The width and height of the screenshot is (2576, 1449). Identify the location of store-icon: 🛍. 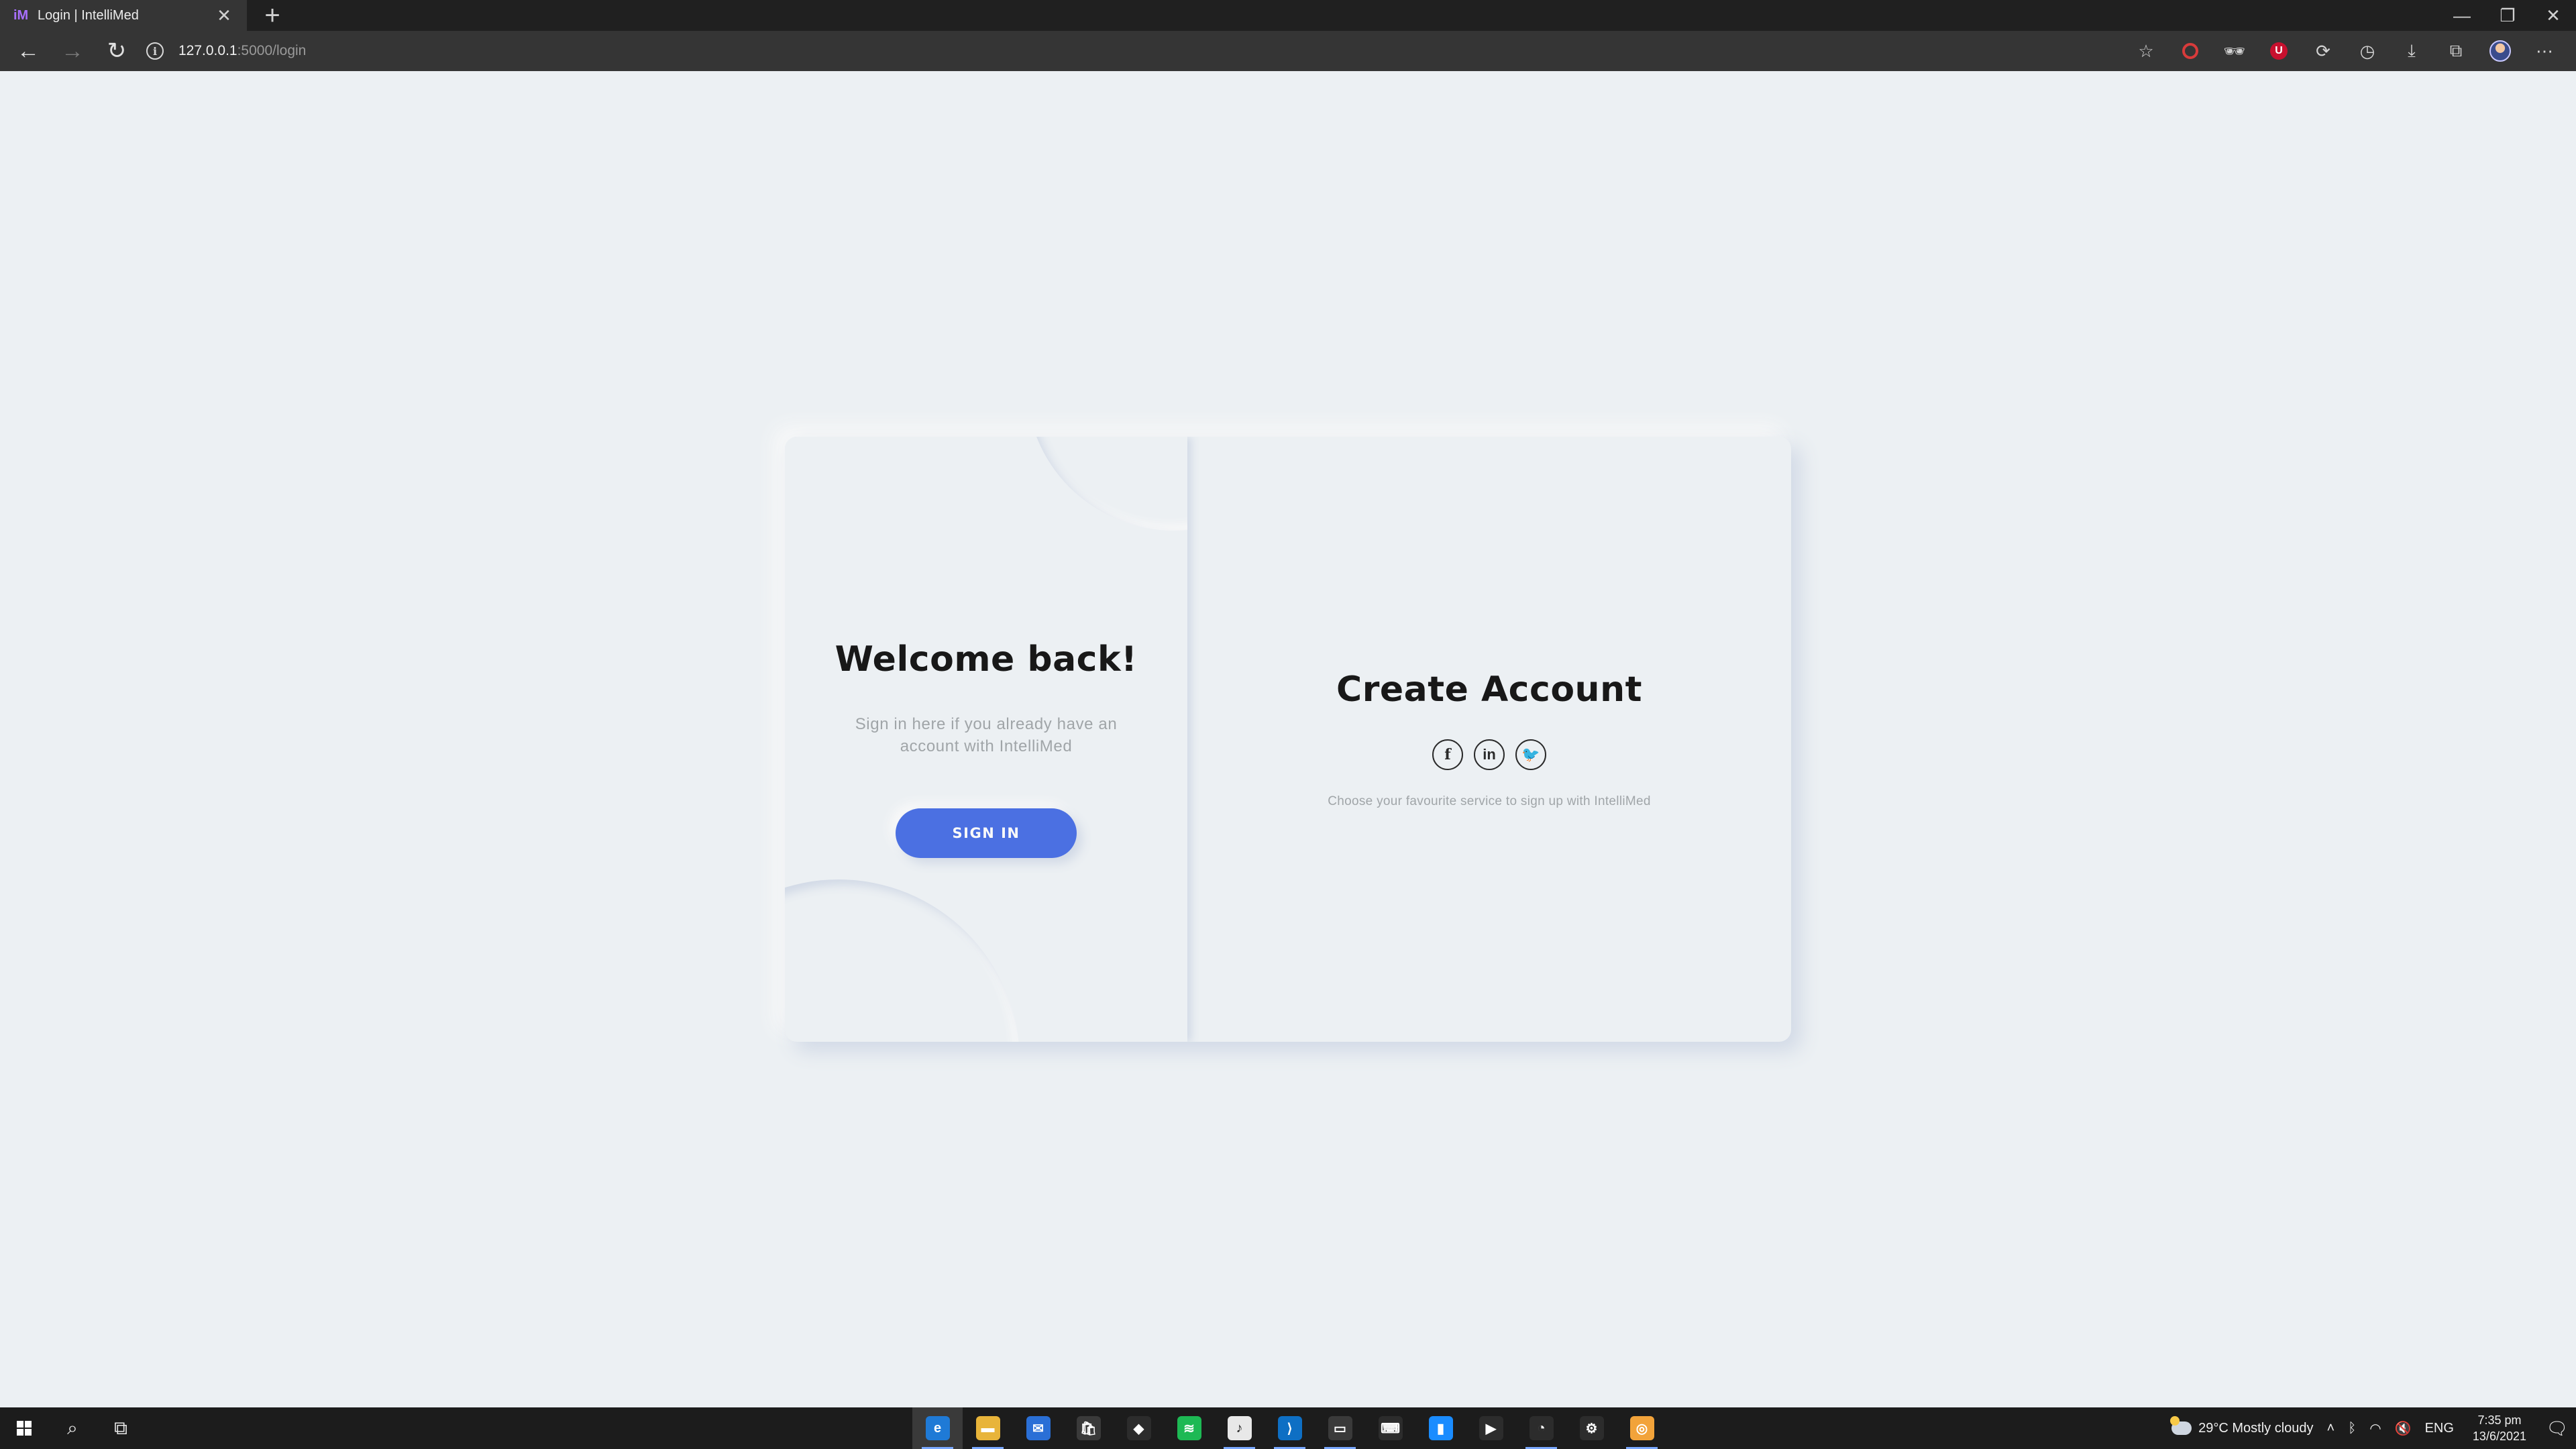
(1088, 1428).